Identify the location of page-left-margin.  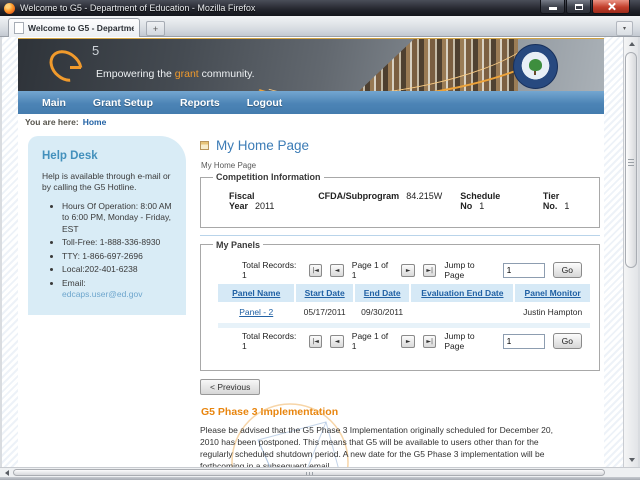
(10, 252).